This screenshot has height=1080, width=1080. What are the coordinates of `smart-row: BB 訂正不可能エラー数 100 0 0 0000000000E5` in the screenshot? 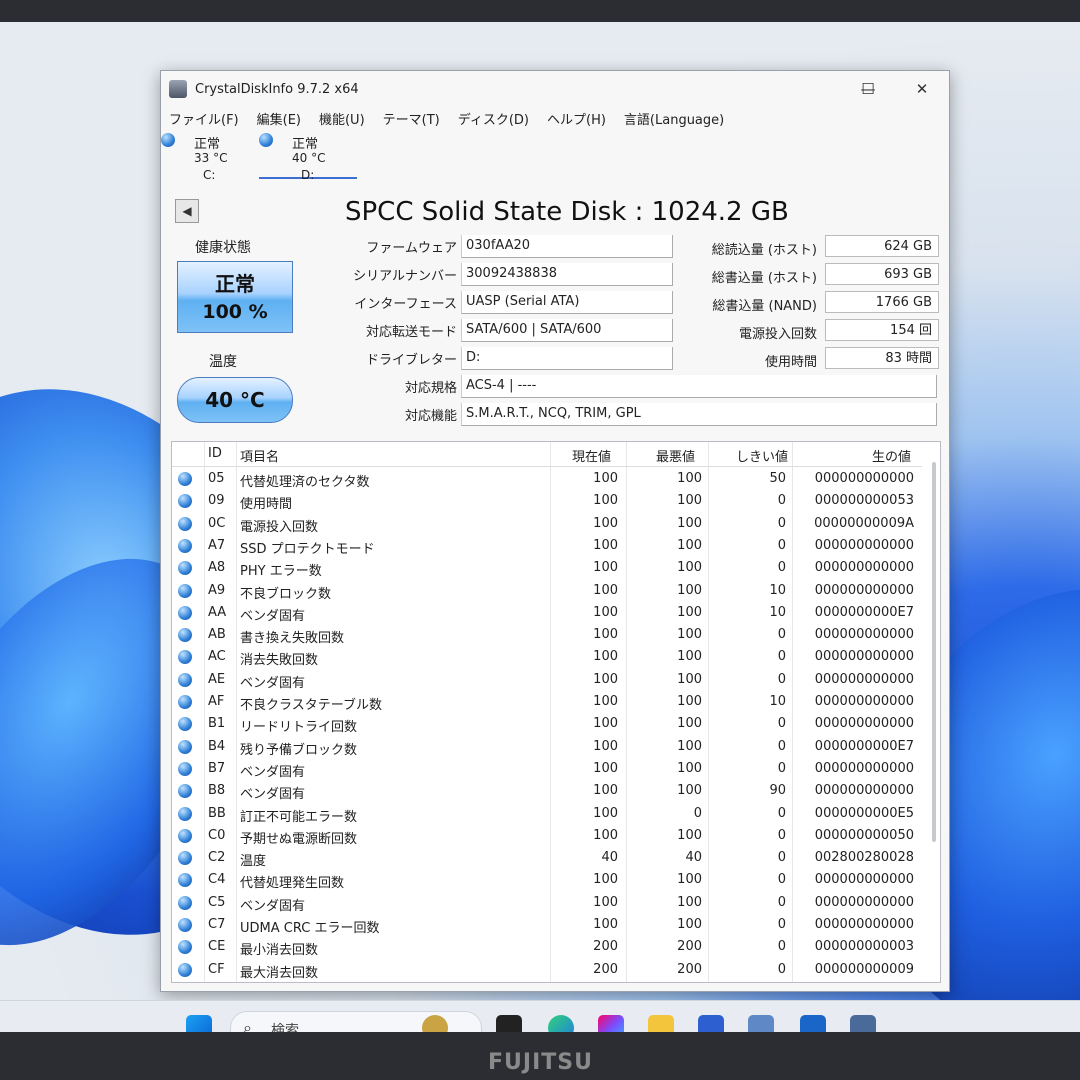 It's located at (547, 814).